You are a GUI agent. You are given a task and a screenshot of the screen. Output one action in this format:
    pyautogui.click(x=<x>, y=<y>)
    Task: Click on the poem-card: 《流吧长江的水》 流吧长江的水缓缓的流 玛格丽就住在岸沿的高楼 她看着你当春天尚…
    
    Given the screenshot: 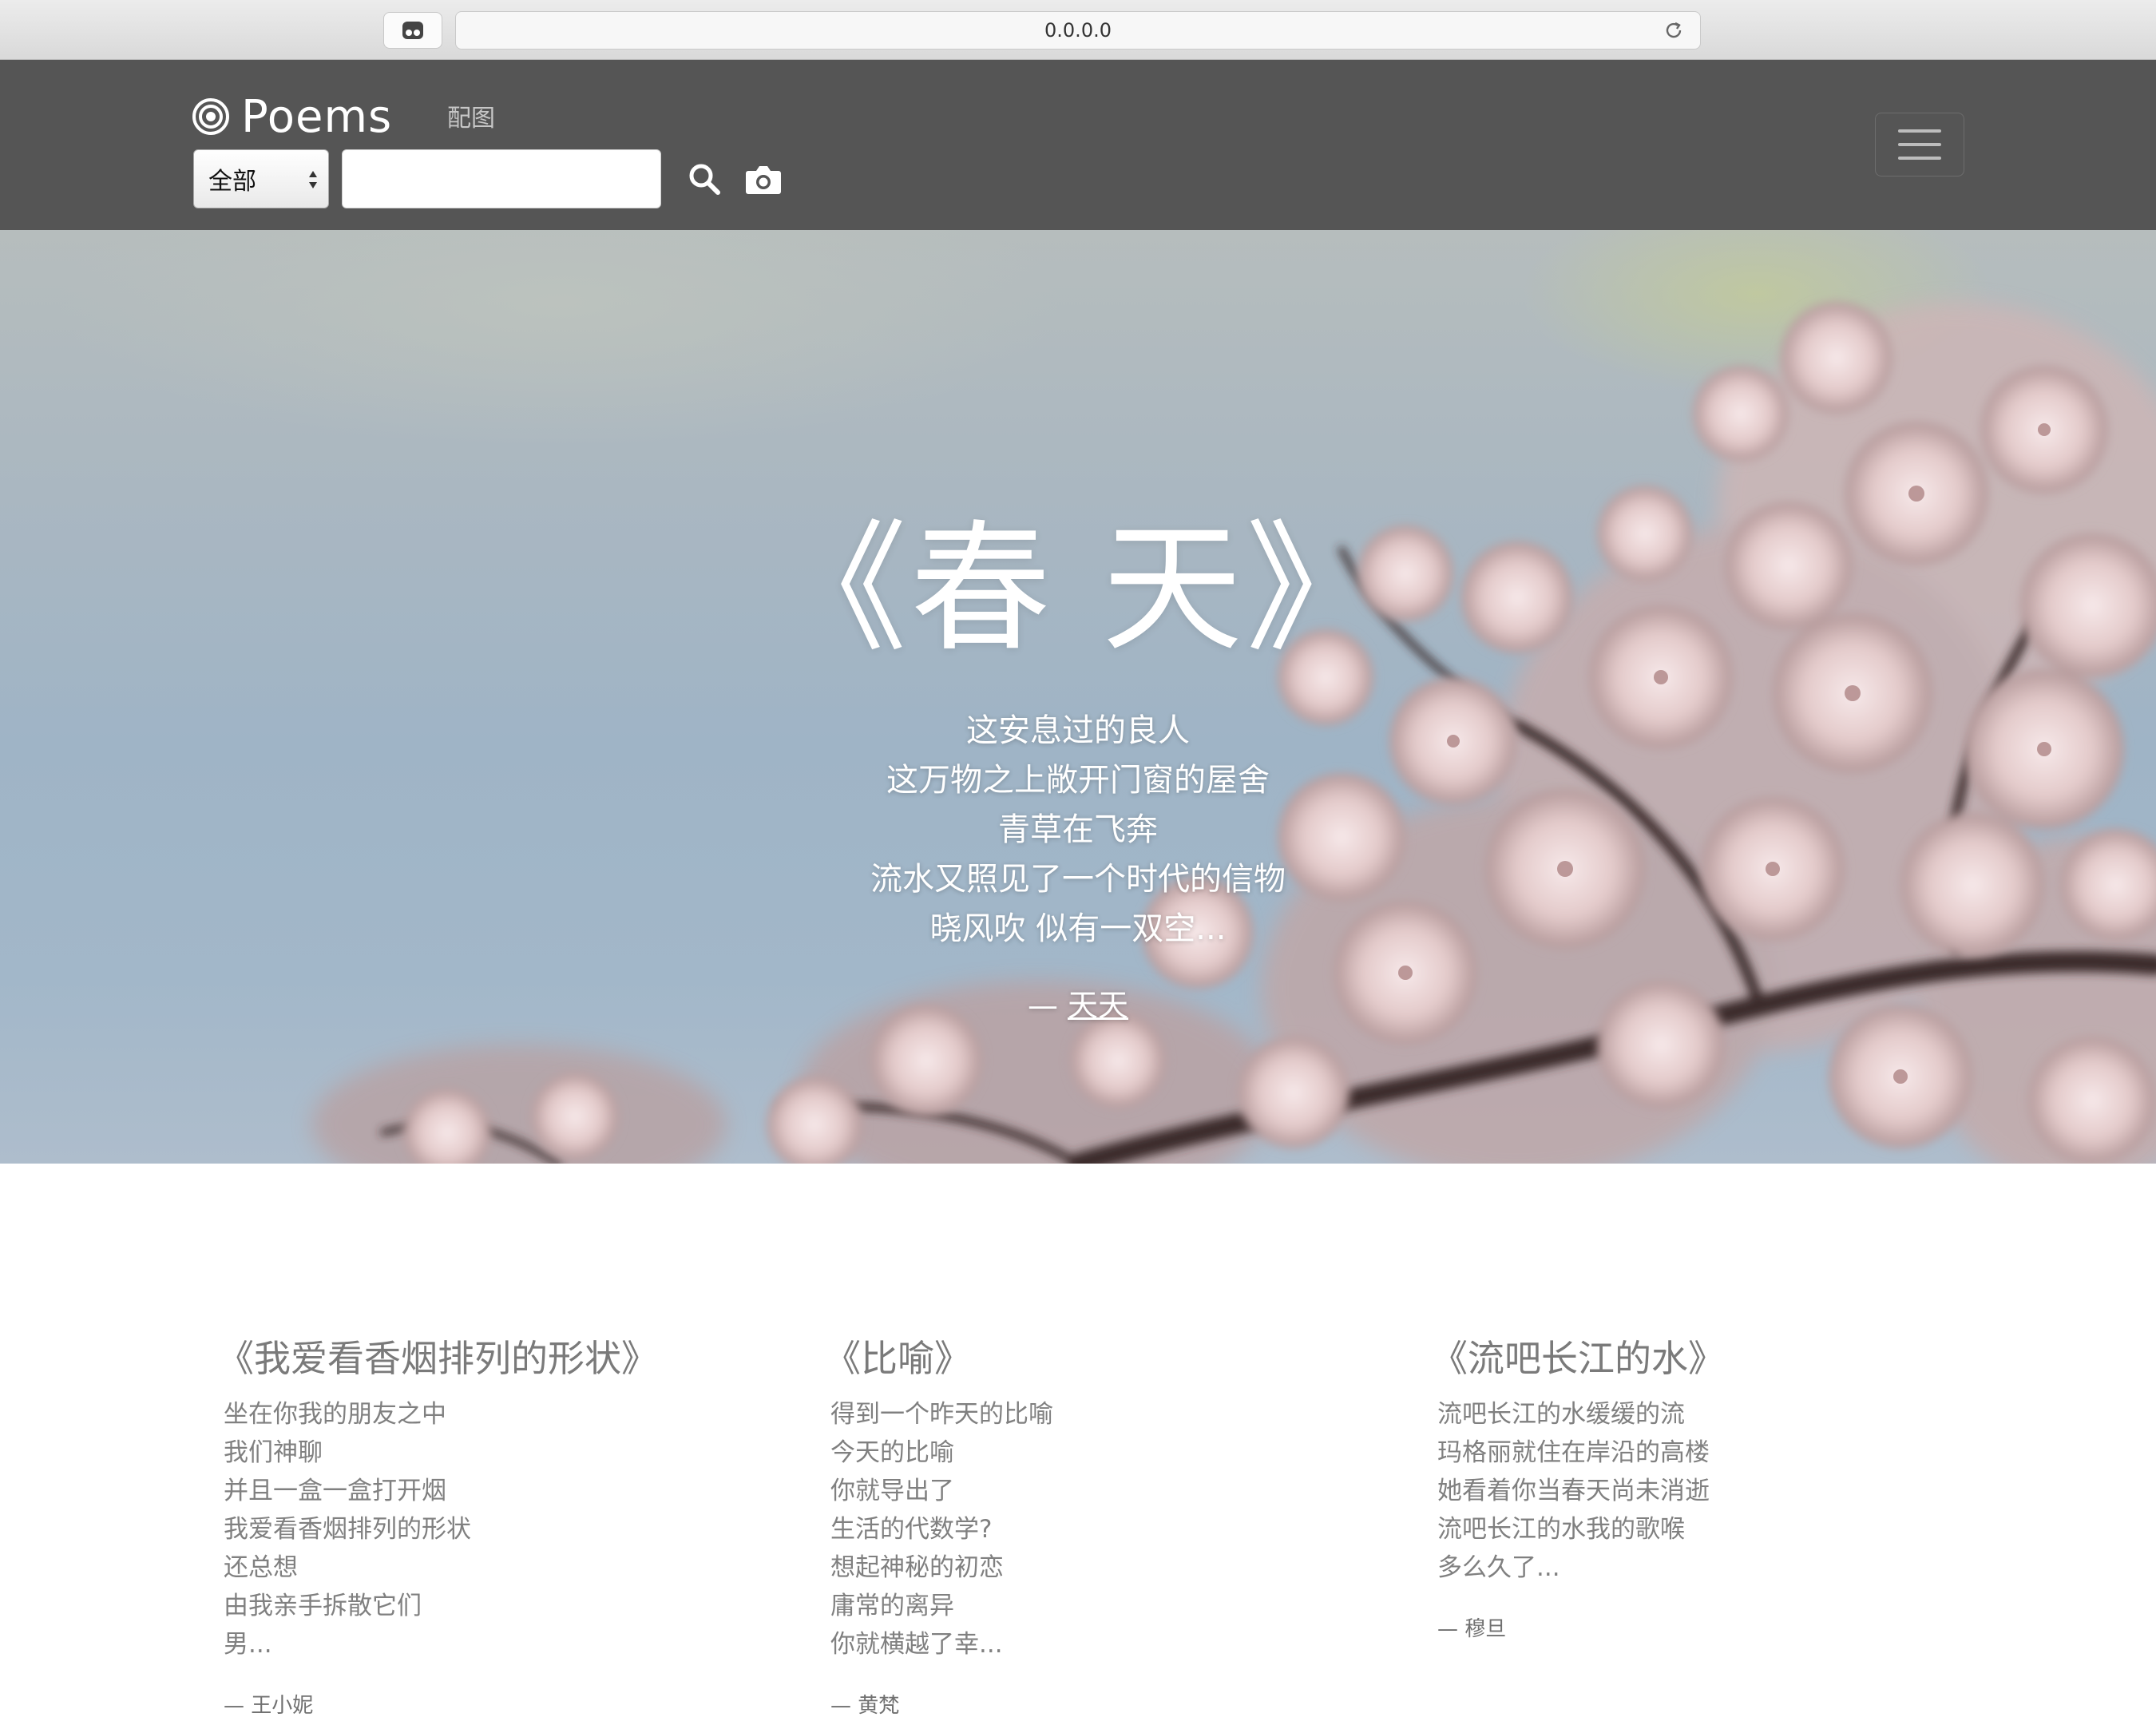 What is the action you would take?
    pyautogui.click(x=1713, y=1486)
    